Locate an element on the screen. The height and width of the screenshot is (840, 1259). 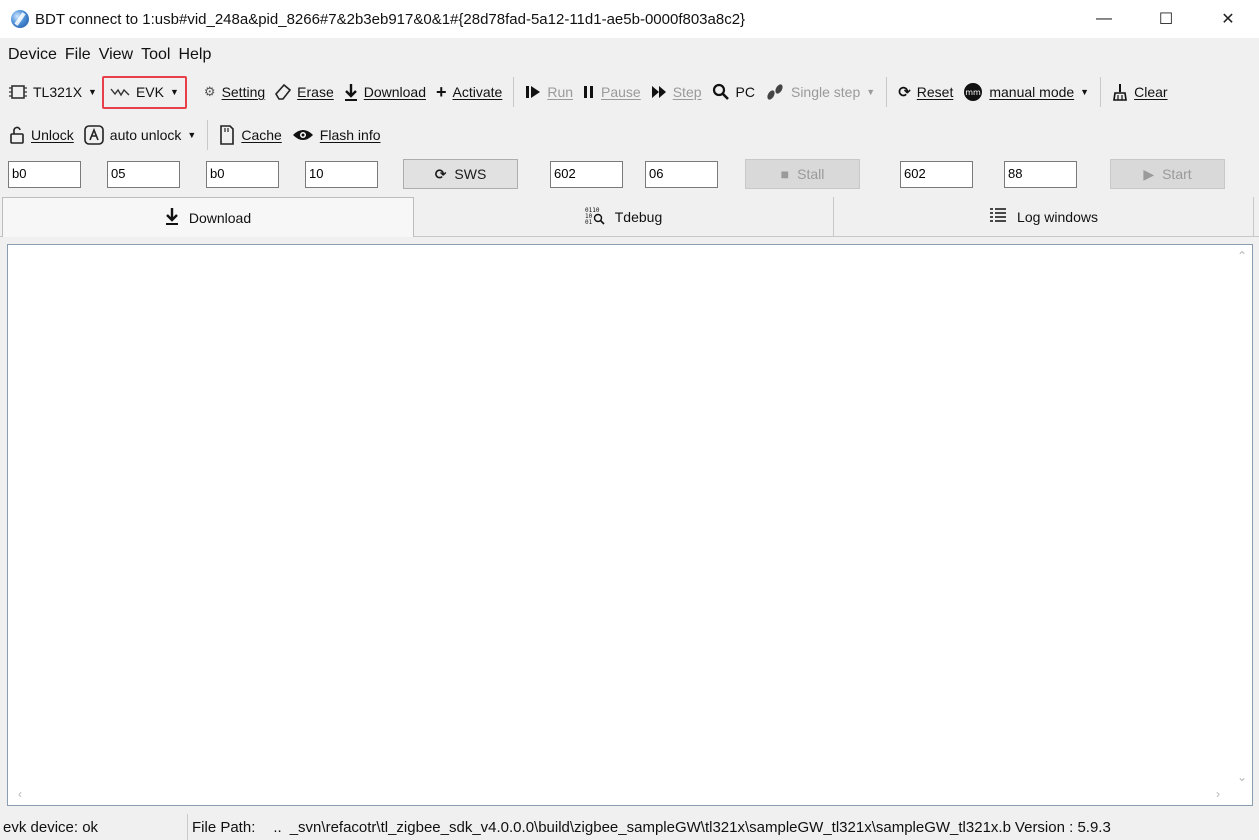
svg-text: 01 is located at coordinates (589, 222).